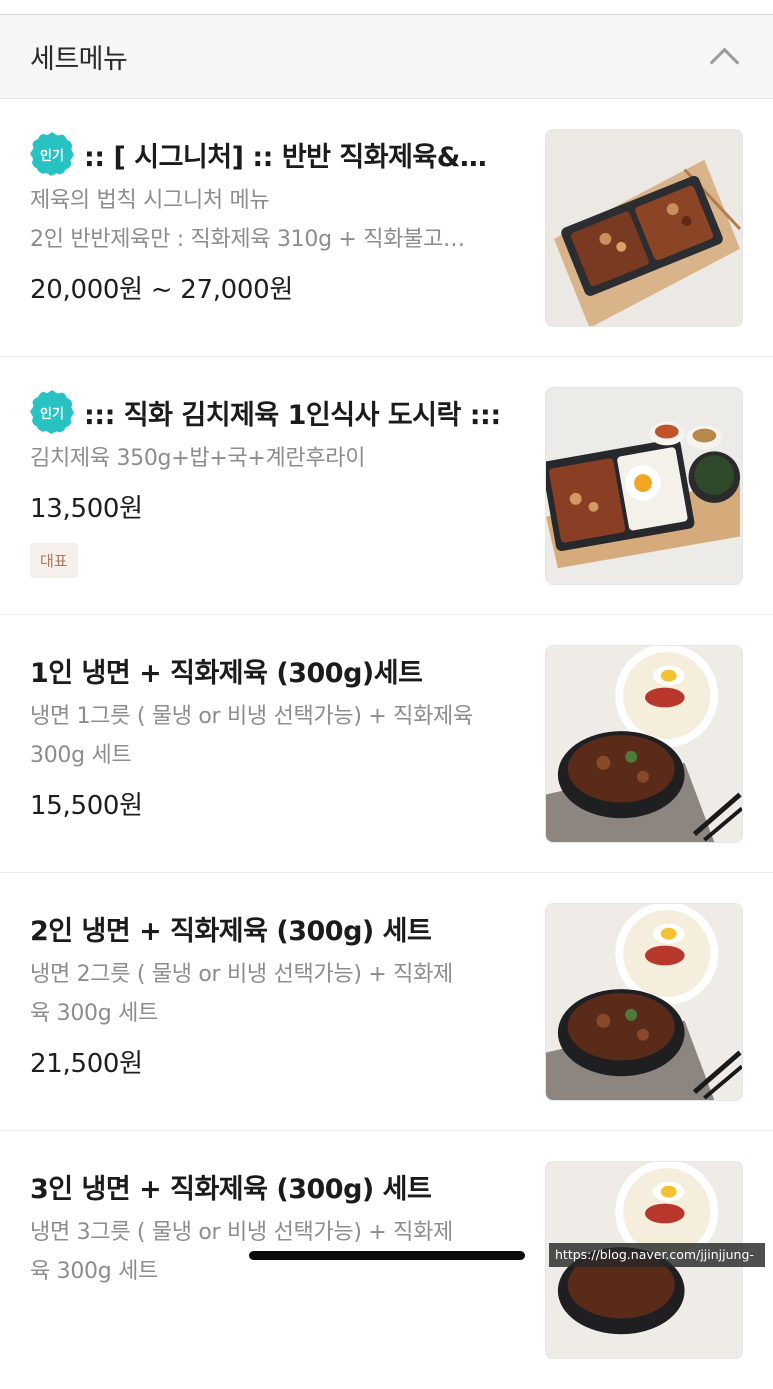  I want to click on description-line: 냉면 3그릇 ( 물냉 or 비냉 선택가능) + 직화제, so click(241, 1232).